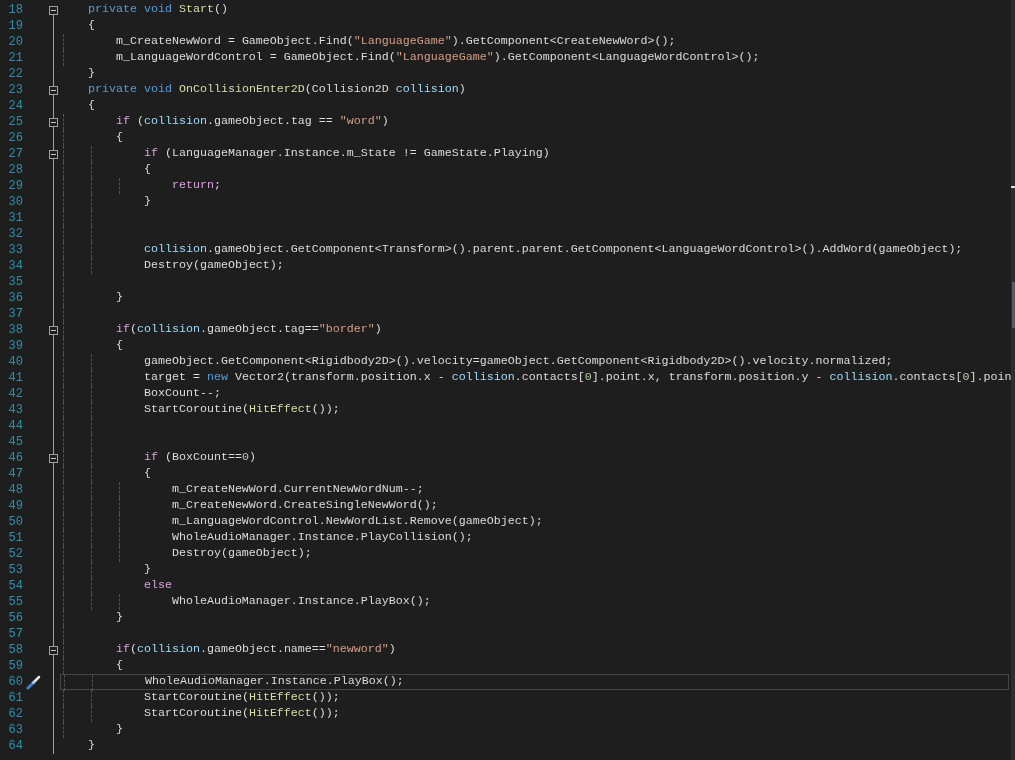 This screenshot has width=1015, height=760. Describe the element at coordinates (437, 58) in the screenshot. I see `code-line: m_LanguageWordControl = GameObject.Find("LanguageGame").GetComponent<LanguageWordControl>();` at that location.